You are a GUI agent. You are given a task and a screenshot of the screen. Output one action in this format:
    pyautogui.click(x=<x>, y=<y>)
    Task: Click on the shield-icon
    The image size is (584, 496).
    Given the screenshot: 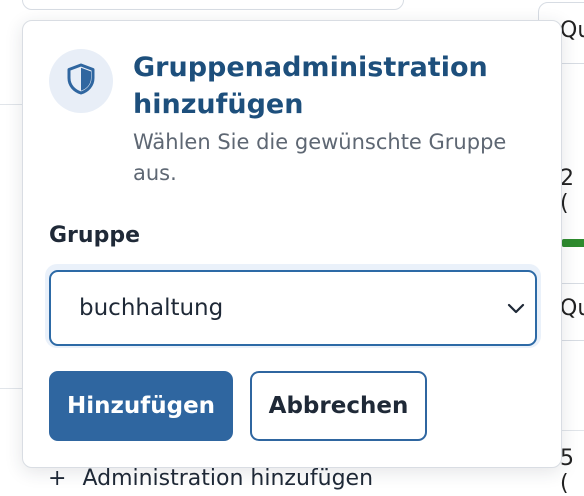 What is the action you would take?
    pyautogui.click(x=81, y=81)
    